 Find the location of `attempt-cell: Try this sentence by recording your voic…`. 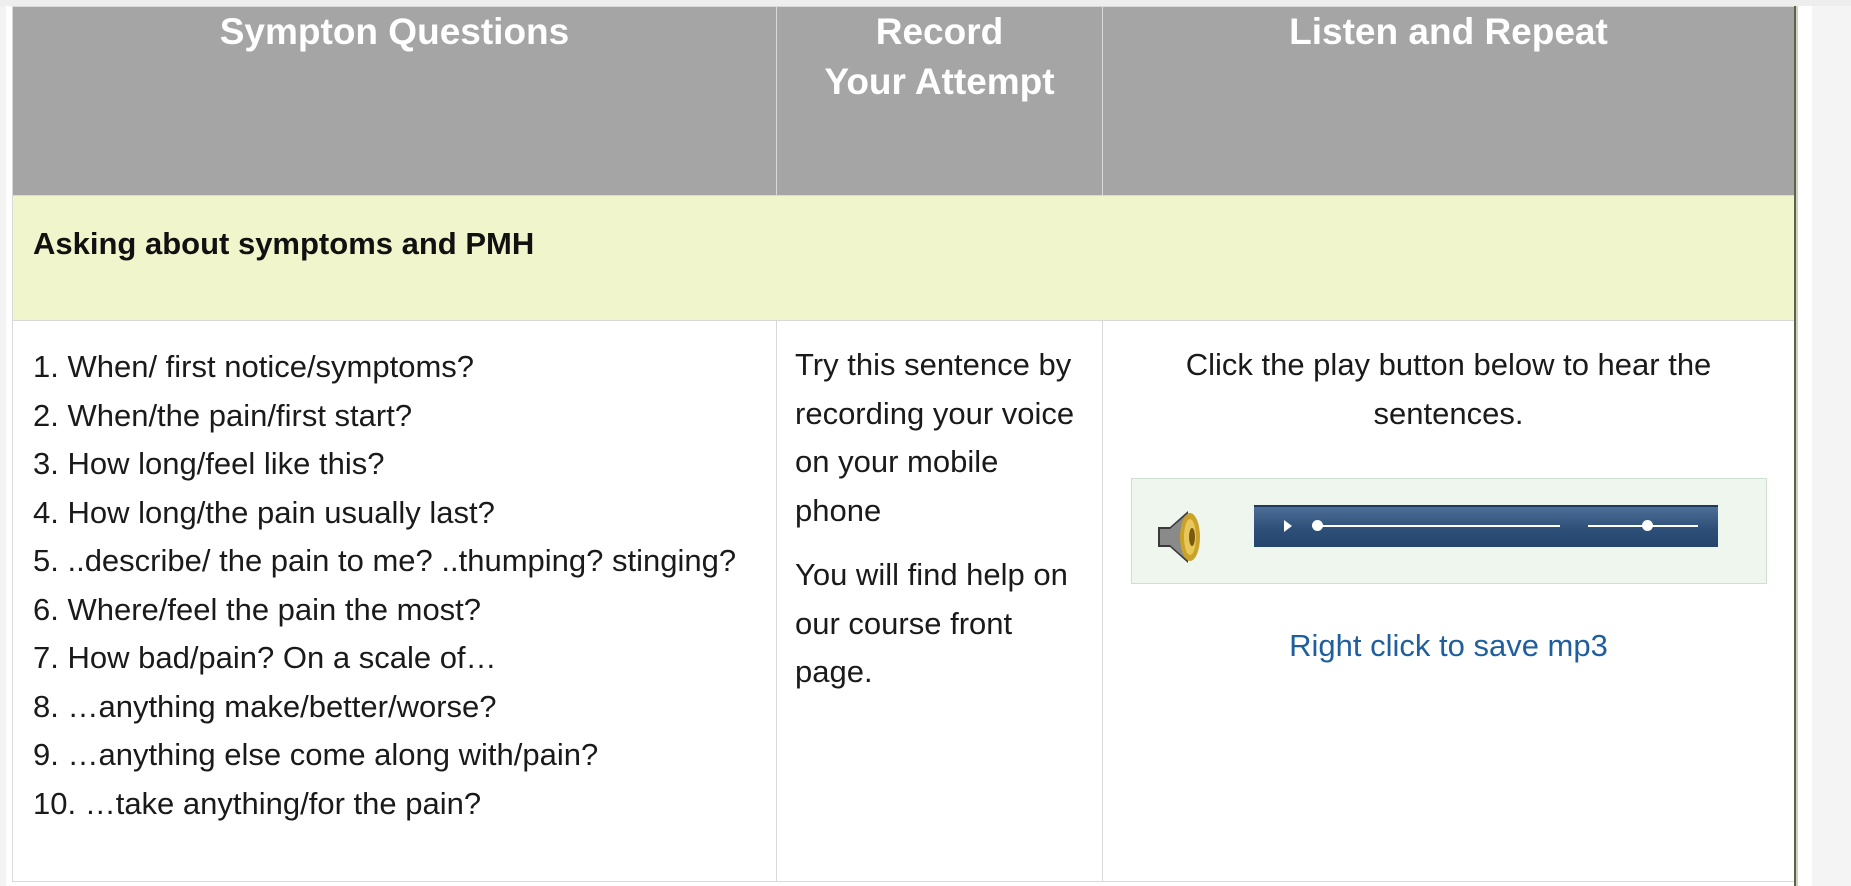

attempt-cell: Try this sentence by recording your voic… is located at coordinates (939, 601).